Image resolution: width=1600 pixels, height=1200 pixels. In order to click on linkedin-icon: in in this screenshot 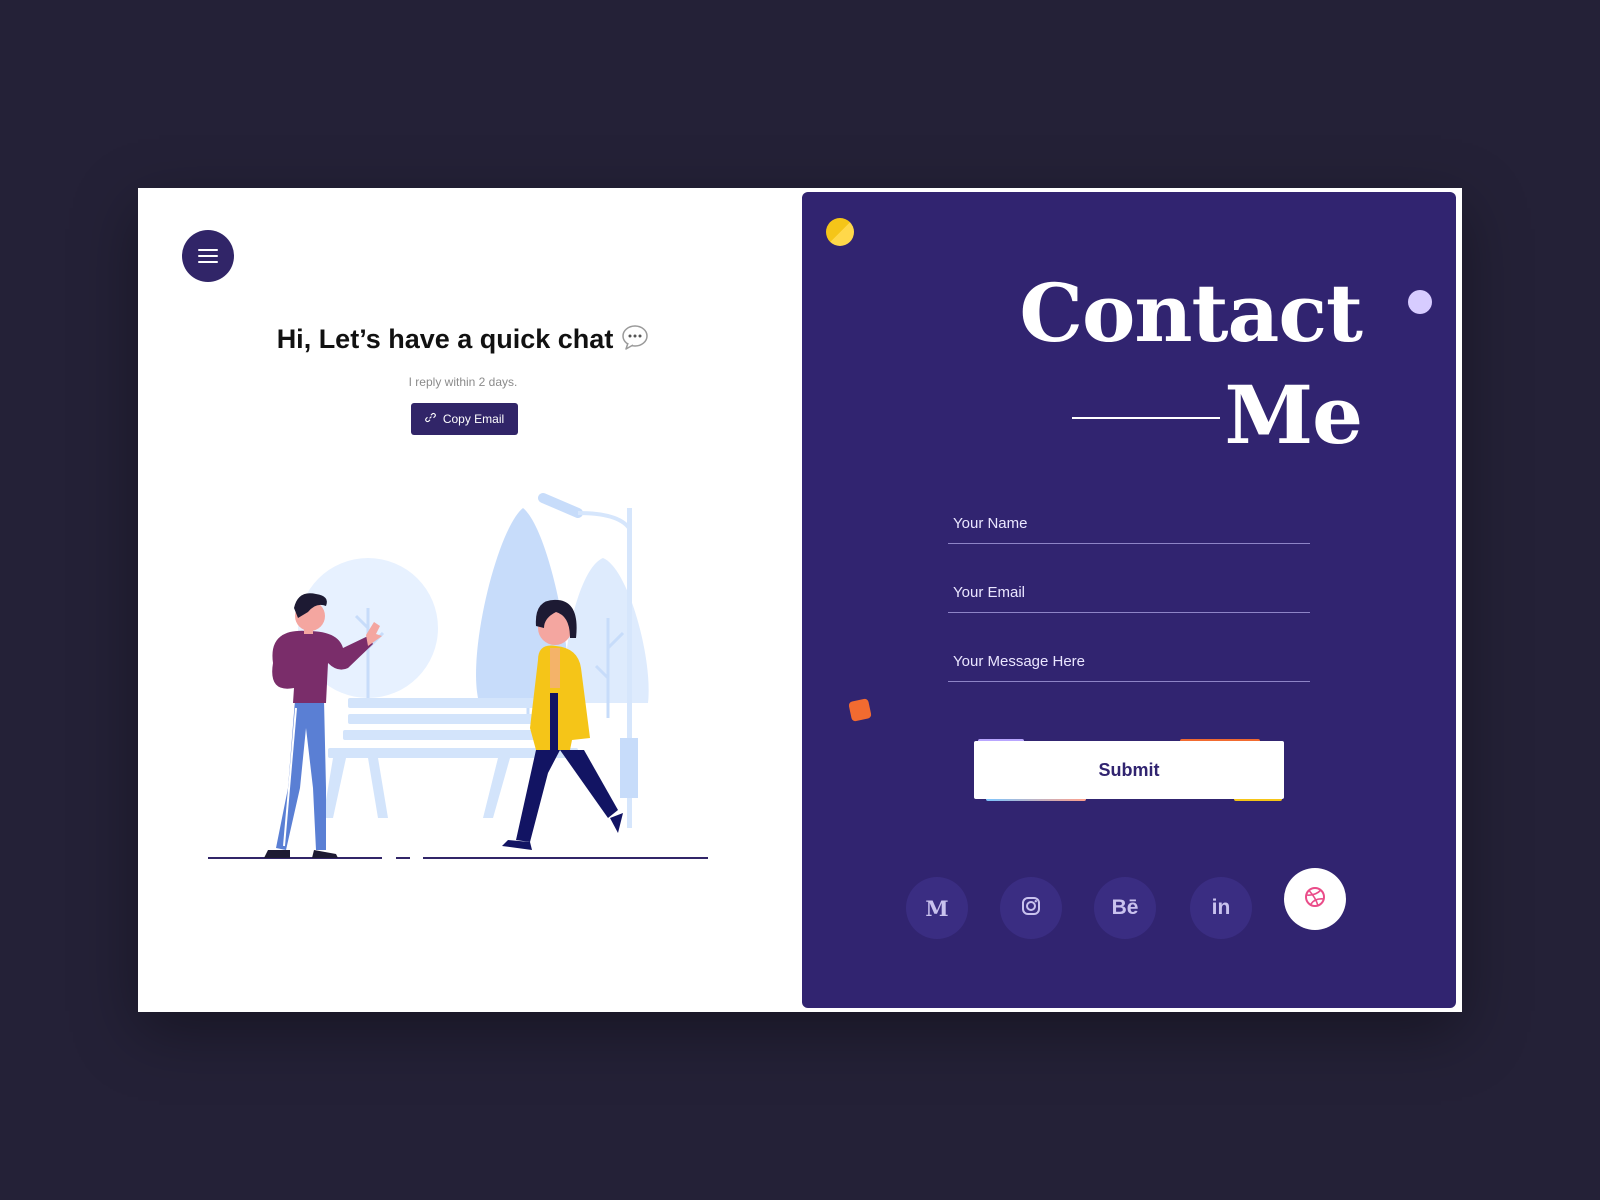, I will do `click(1221, 907)`.